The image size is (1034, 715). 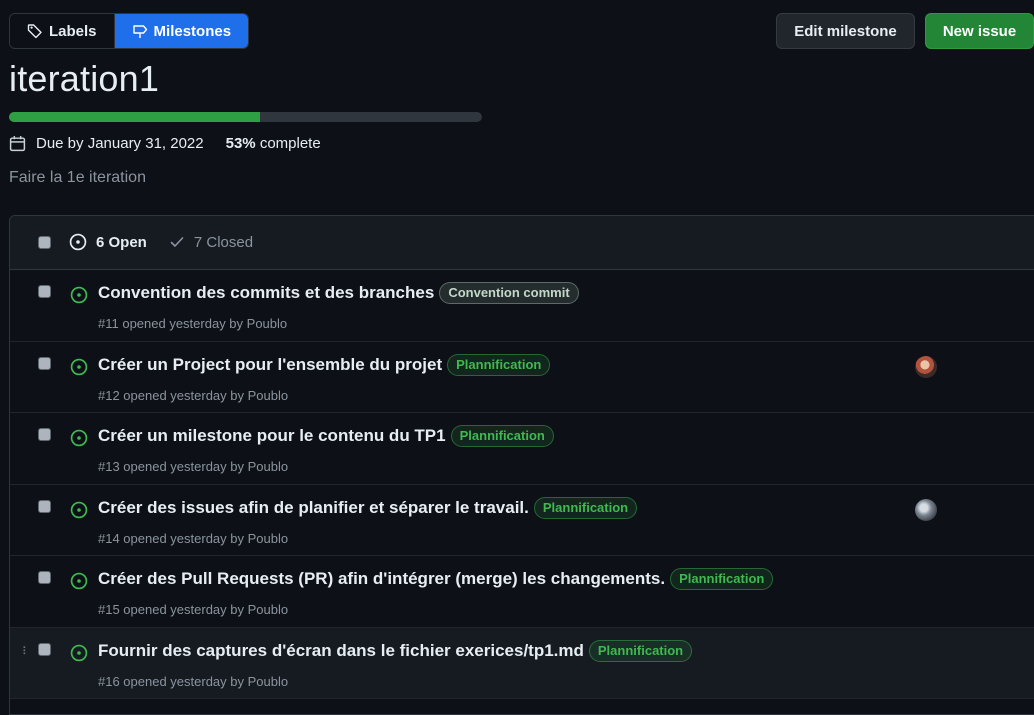 I want to click on labels-tab: Labels, so click(x=62, y=31).